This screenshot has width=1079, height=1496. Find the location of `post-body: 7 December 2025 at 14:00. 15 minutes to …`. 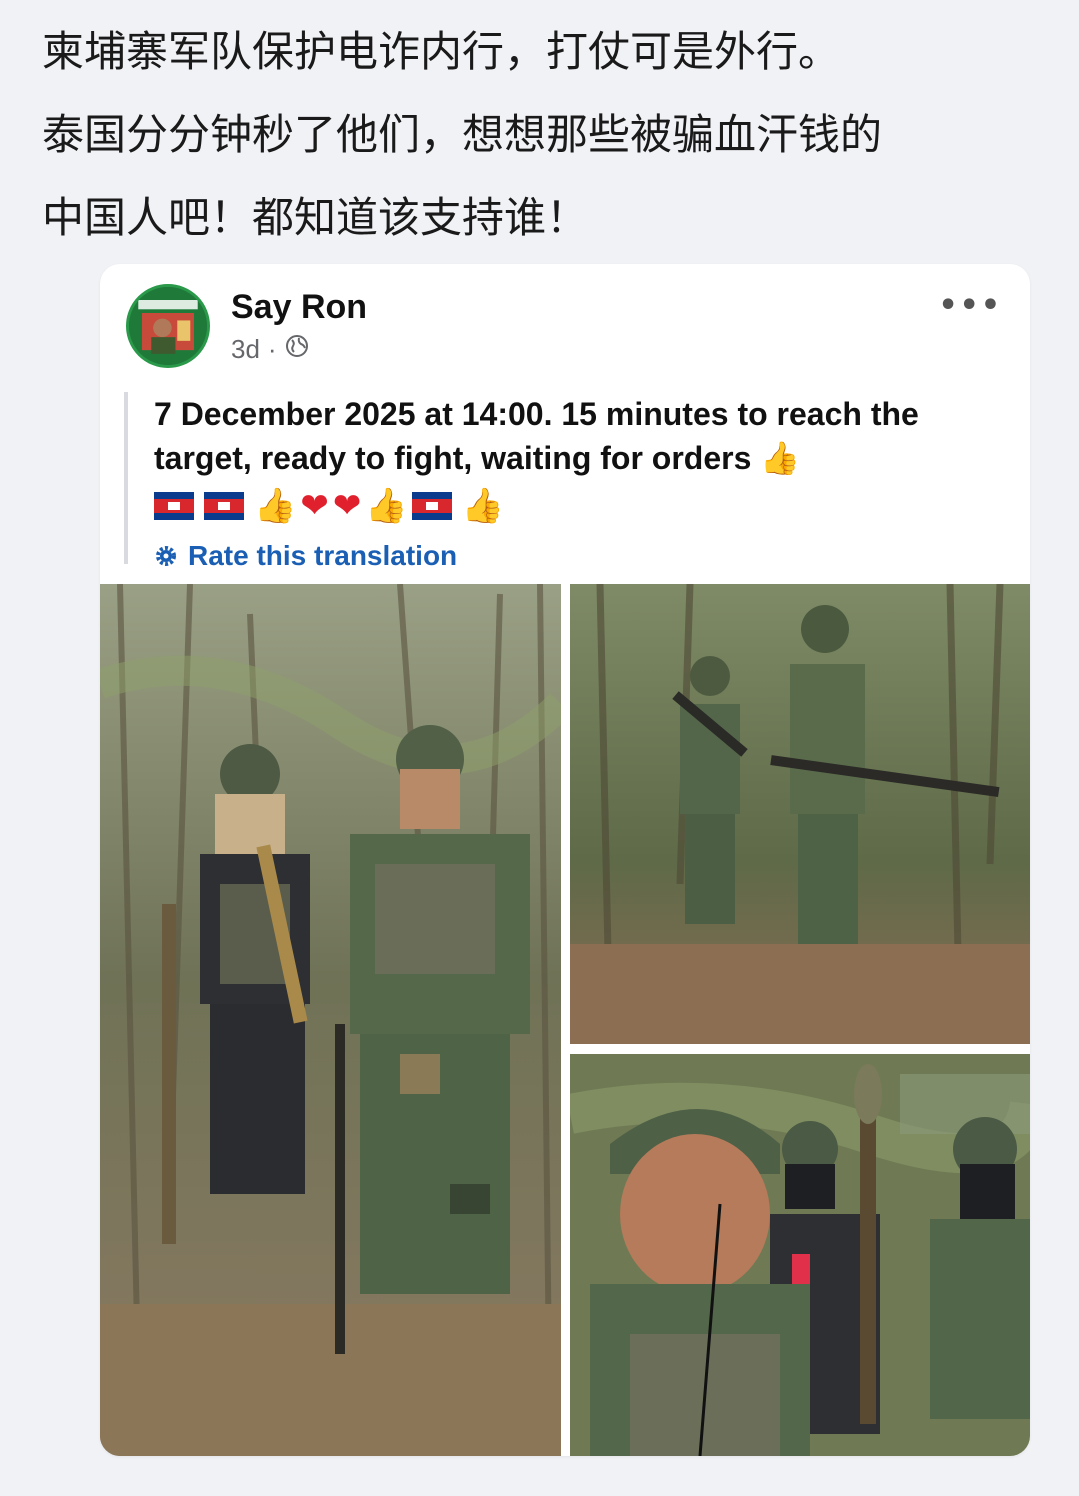

post-body: 7 December 2025 at 14:00. 15 minutes to … is located at coordinates (564, 481).